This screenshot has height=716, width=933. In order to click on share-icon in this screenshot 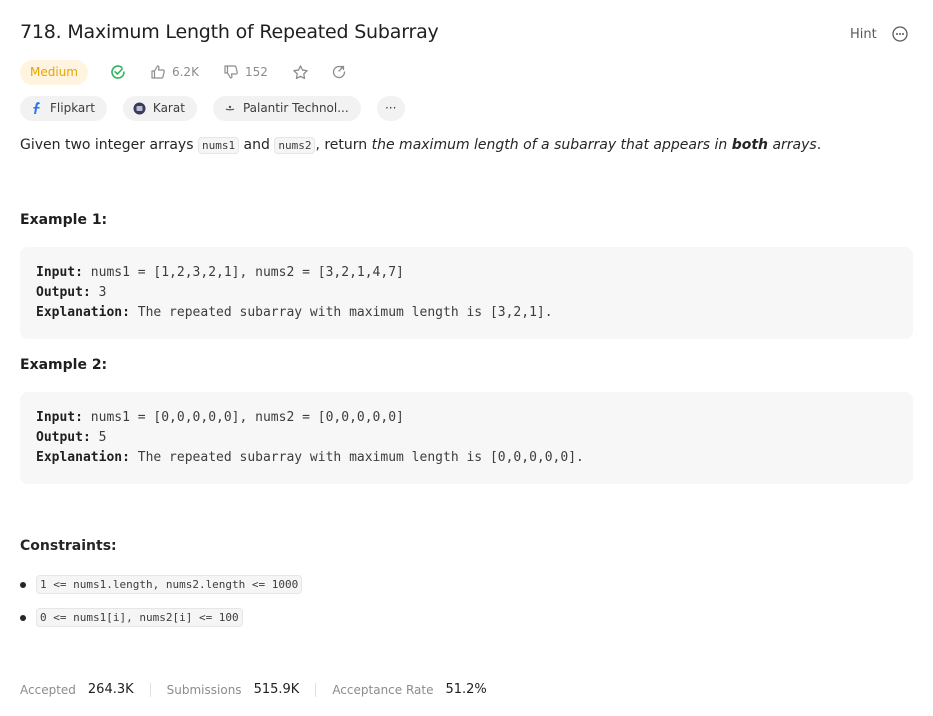, I will do `click(338, 72)`.